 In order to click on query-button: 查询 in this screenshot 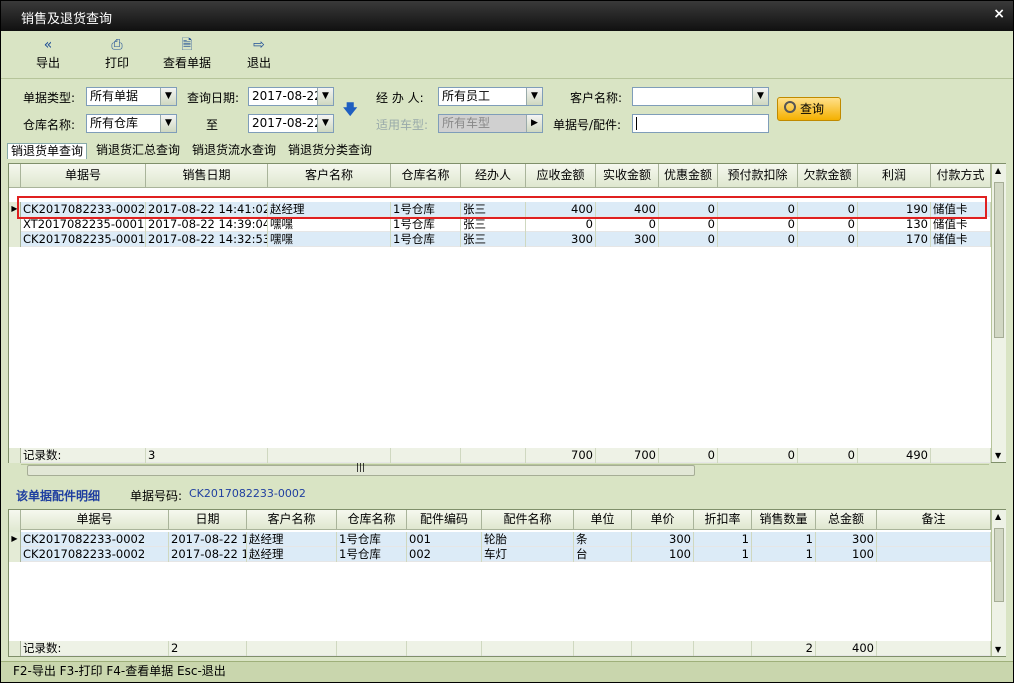, I will do `click(809, 109)`.